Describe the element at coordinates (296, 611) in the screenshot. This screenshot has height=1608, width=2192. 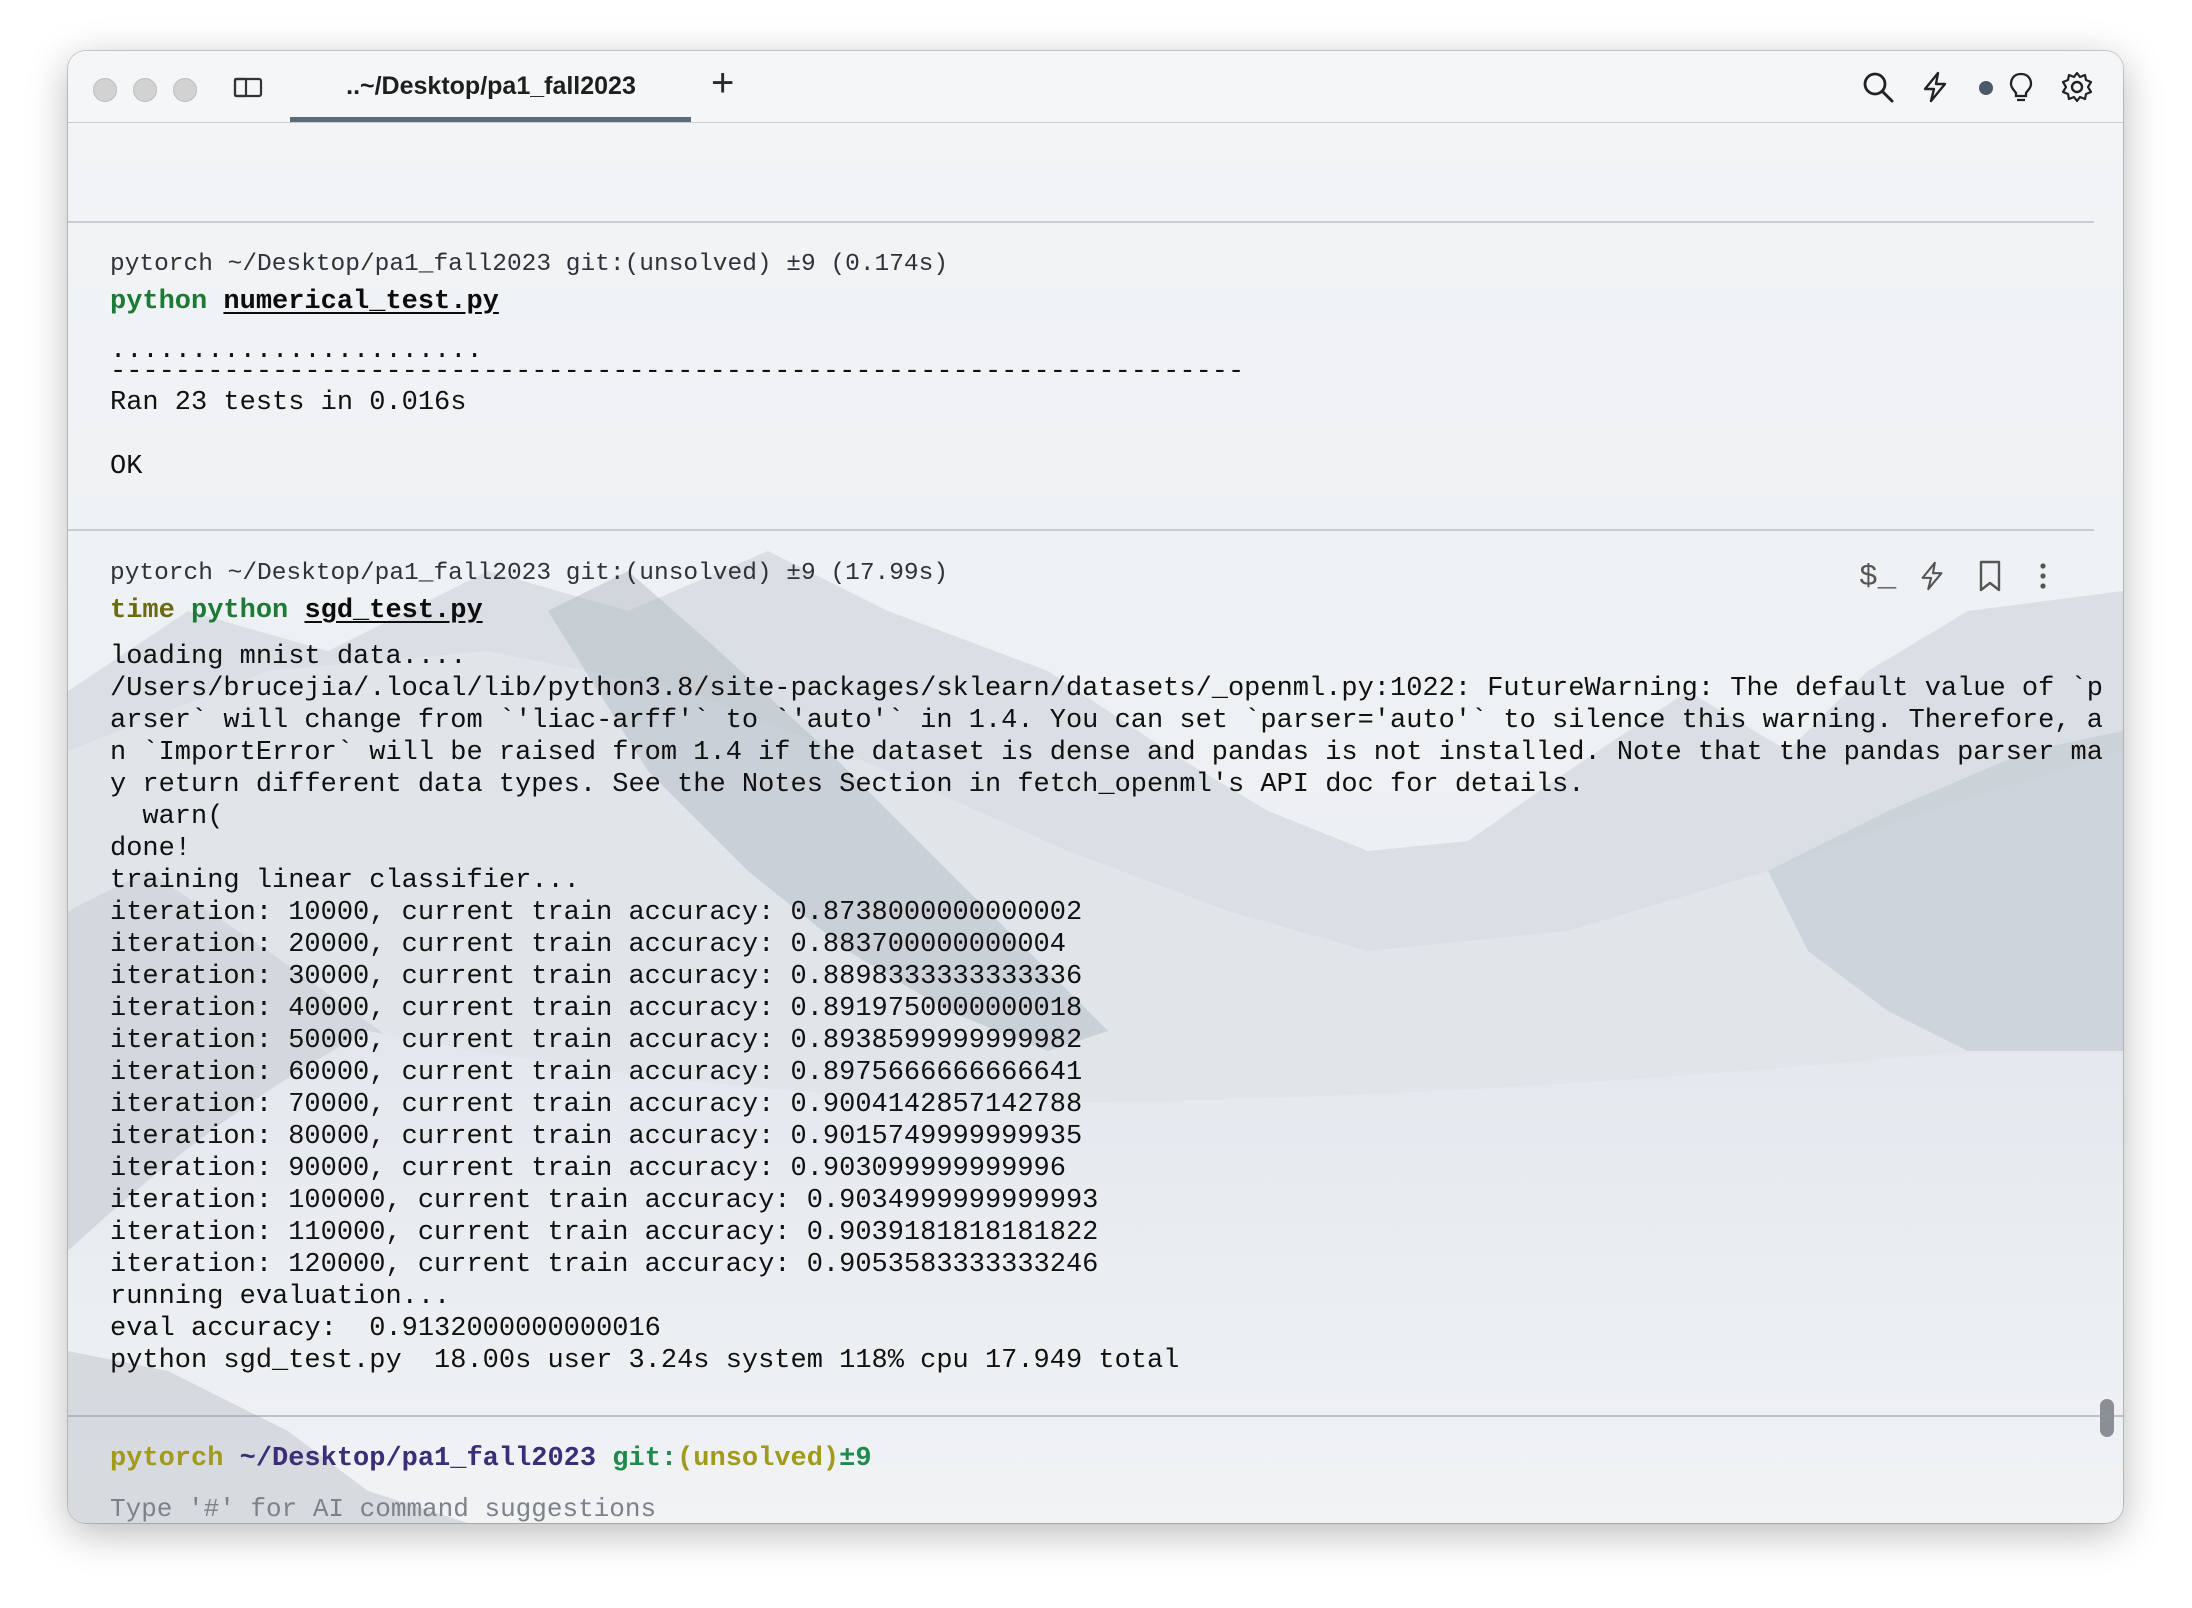
I see `block-command: time python sgd_test.py` at that location.